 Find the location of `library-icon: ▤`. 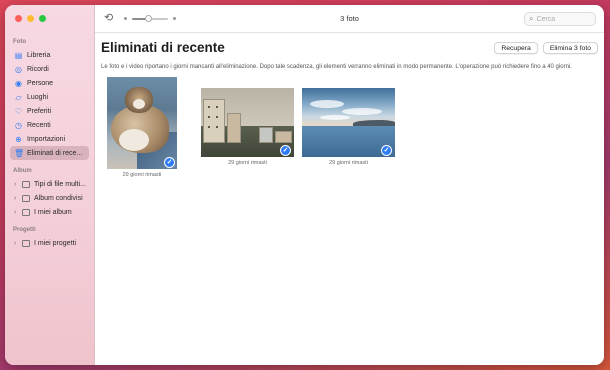

library-icon: ▤ is located at coordinates (18, 55).